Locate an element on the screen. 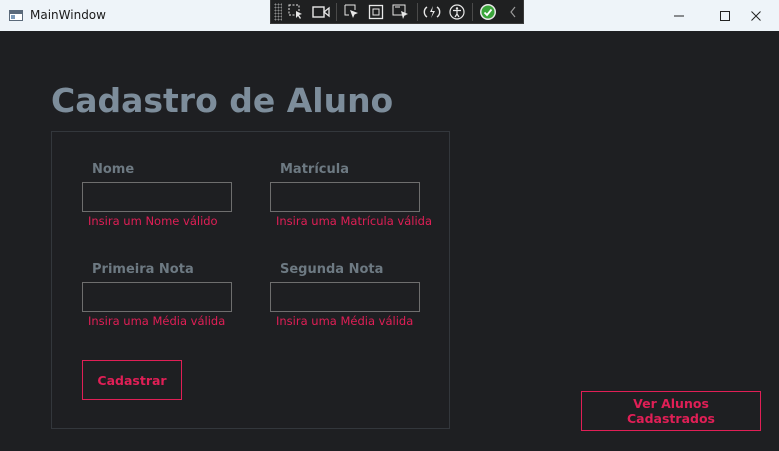  selection-adorner-icon is located at coordinates (376, 12).